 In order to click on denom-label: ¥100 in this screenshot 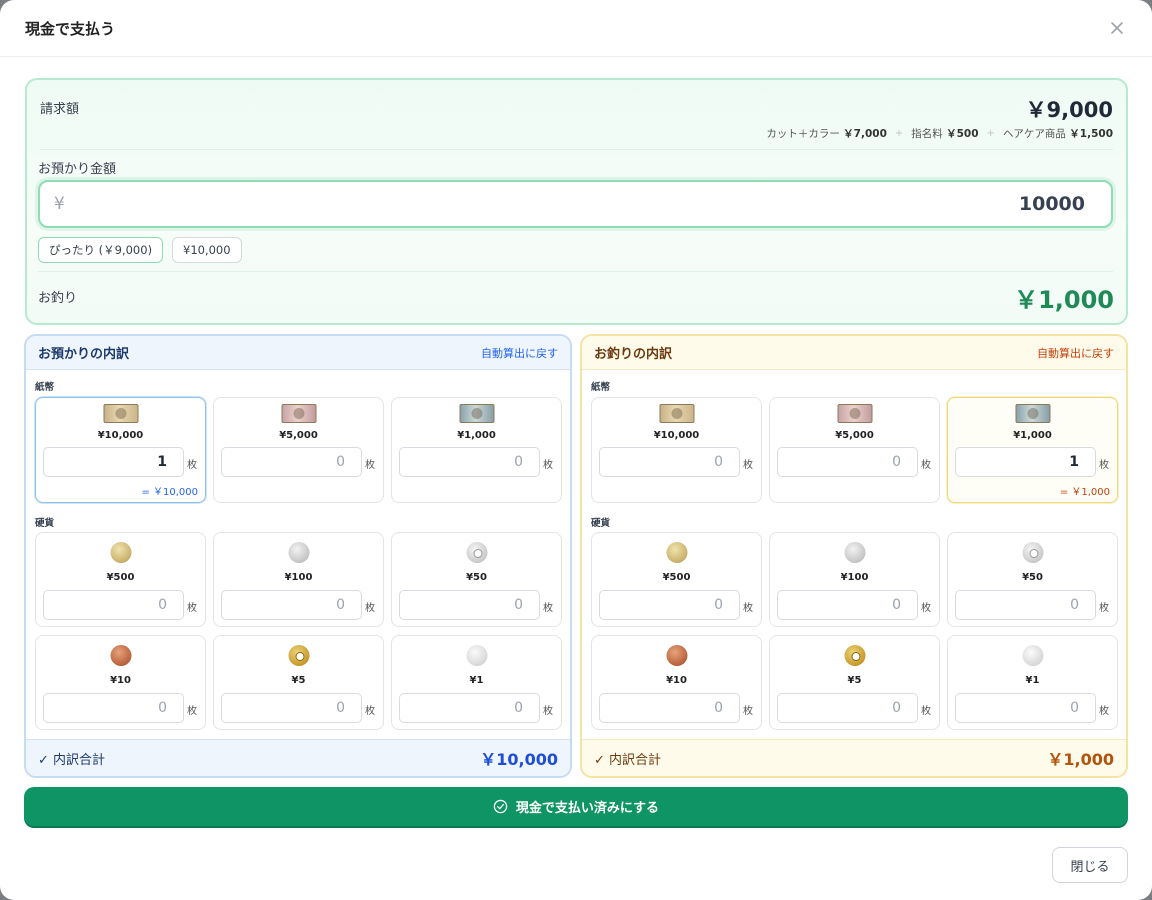, I will do `click(854, 577)`.